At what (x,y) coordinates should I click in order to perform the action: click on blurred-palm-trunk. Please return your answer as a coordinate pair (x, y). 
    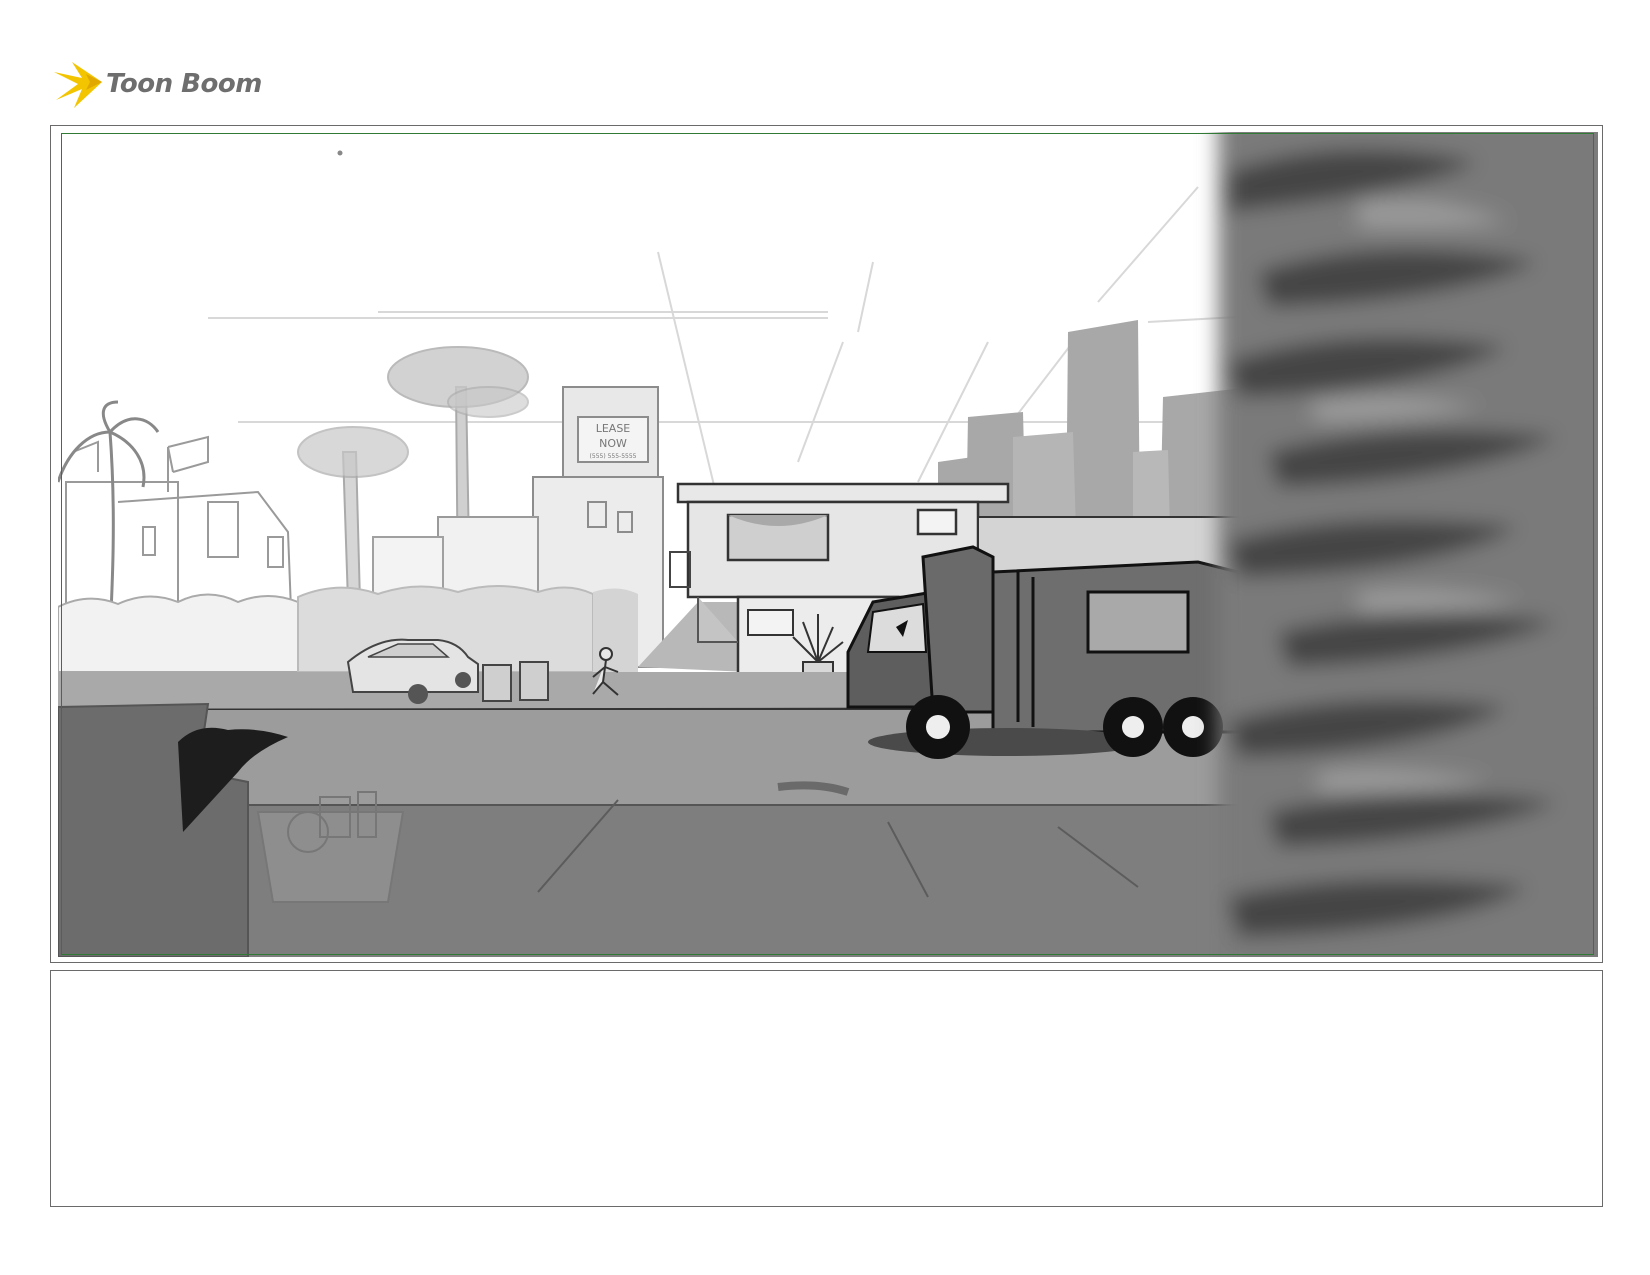
    Looking at the image, I should click on (1408, 544).